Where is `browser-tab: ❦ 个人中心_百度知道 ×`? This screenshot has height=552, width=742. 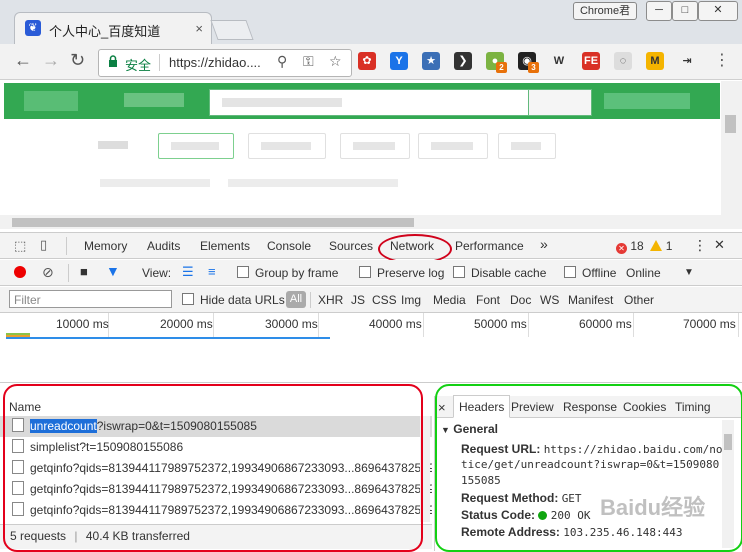
browser-tab: ❦ 个人中心_百度知道 × is located at coordinates (113, 28).